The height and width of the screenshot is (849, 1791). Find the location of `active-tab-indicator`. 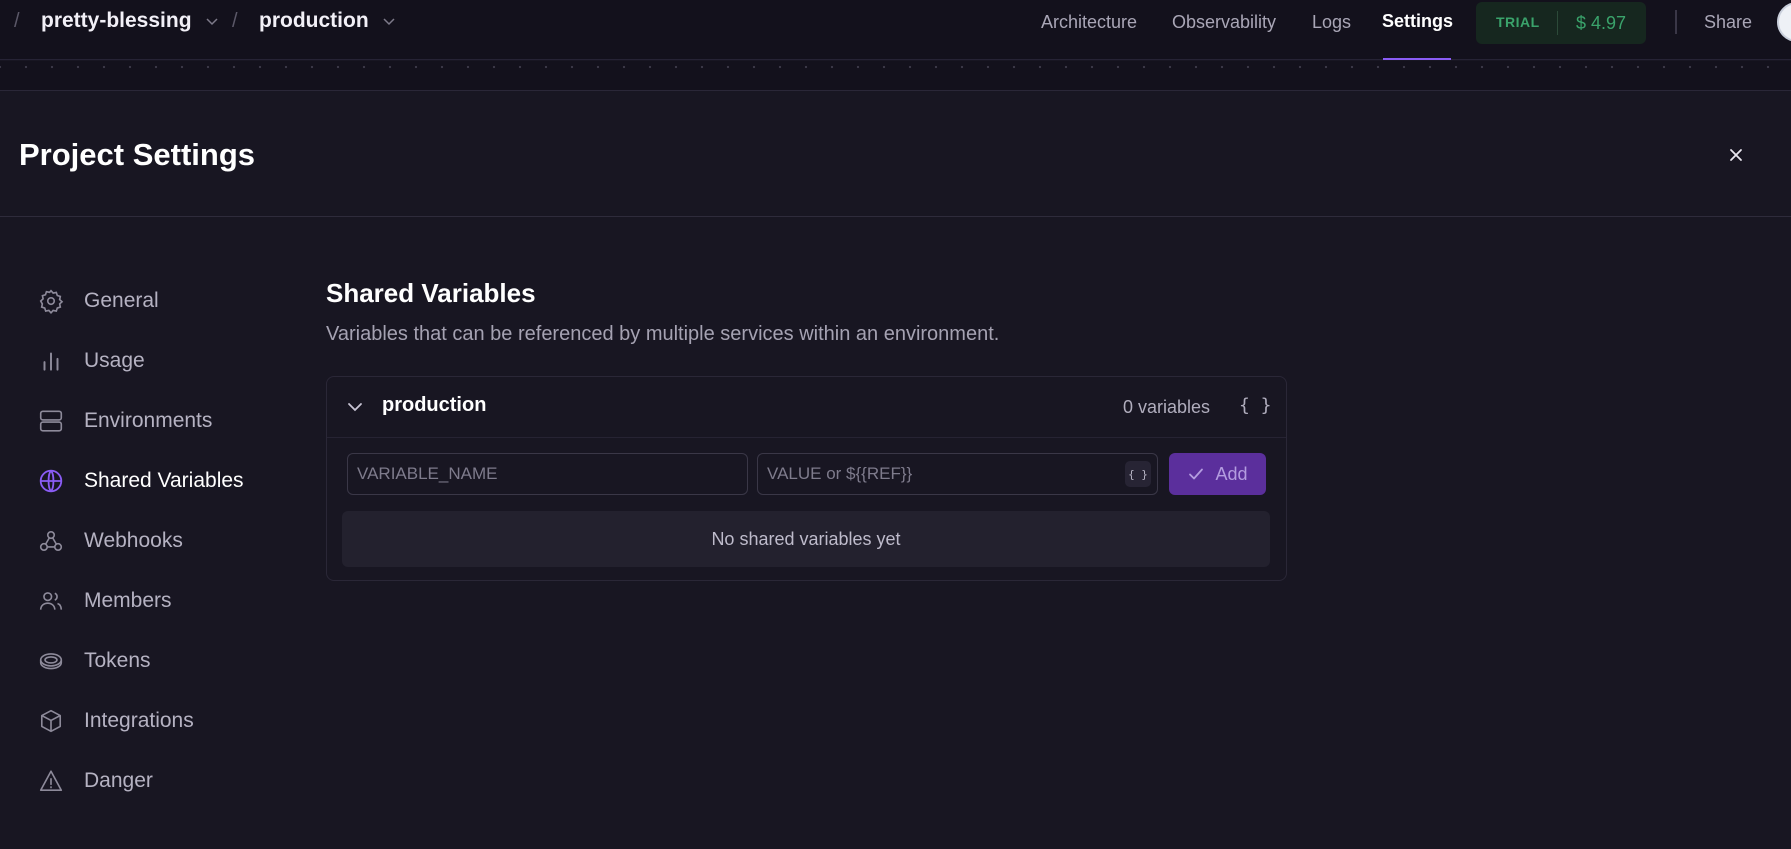

active-tab-indicator is located at coordinates (1417, 59).